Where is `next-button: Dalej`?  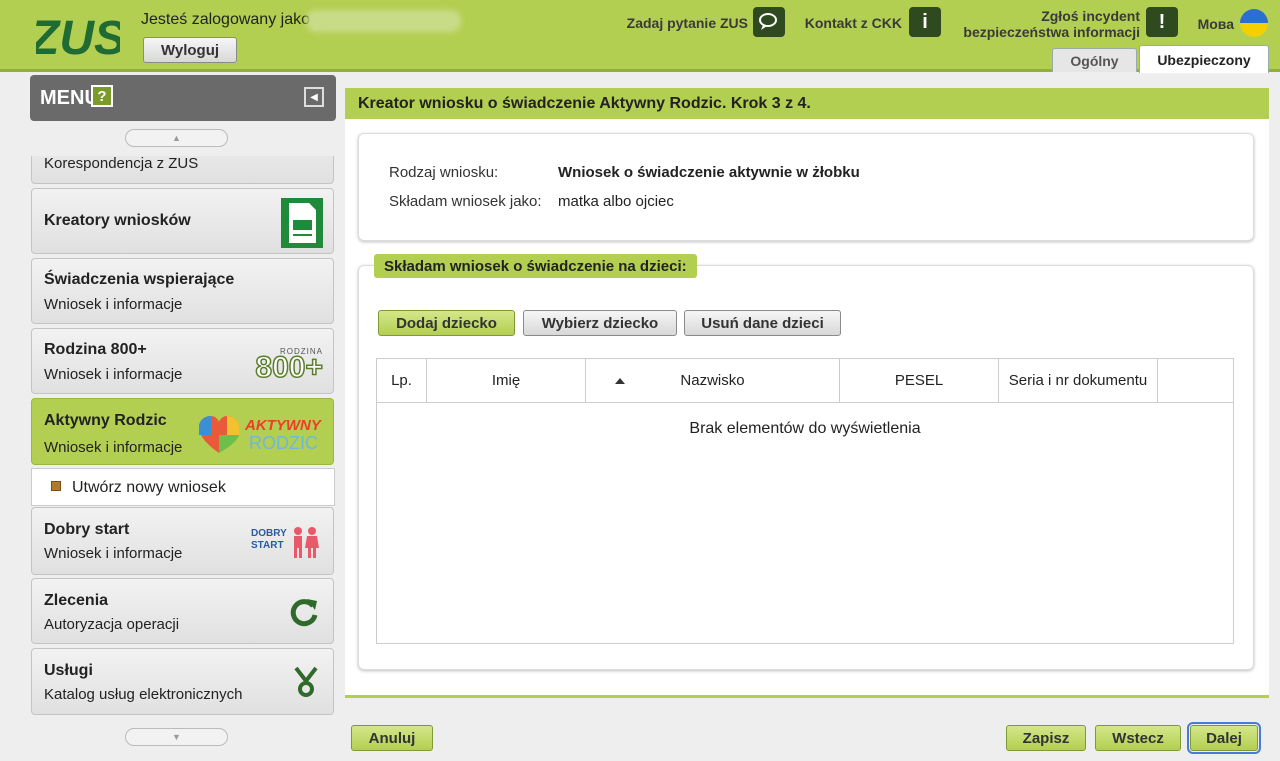
next-button: Dalej is located at coordinates (1224, 738).